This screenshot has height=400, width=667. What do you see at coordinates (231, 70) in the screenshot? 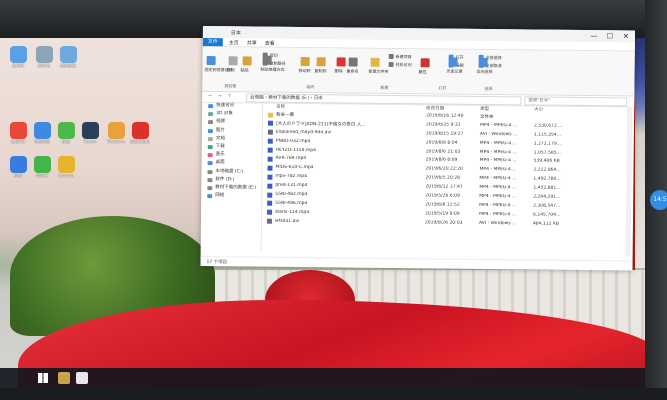
I see `ribbon-button: 复制` at bounding box center [231, 70].